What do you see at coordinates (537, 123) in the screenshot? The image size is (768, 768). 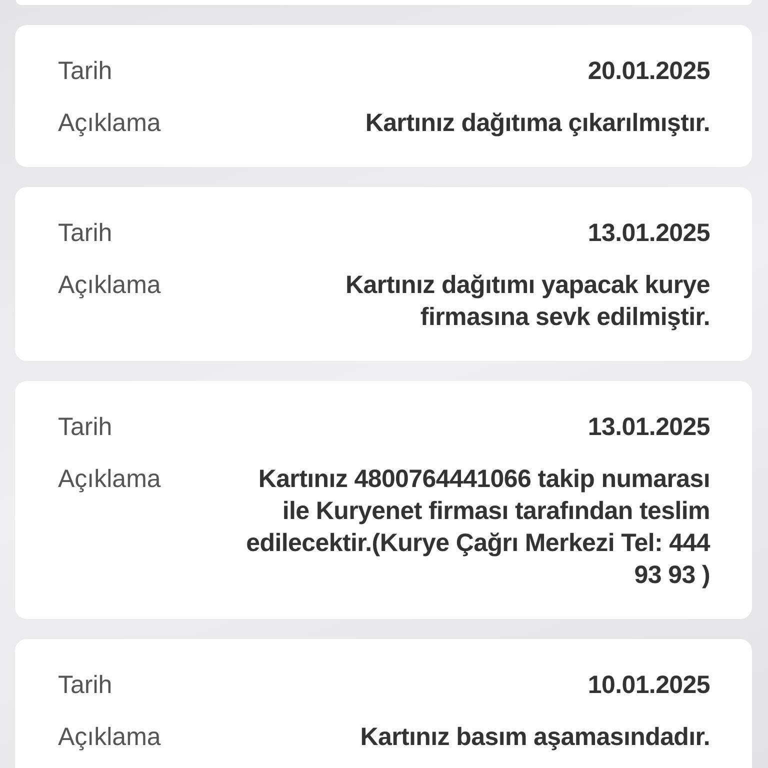 I see `field-value: Kartınız dağıtıma çıkarılmıştır.` at bounding box center [537, 123].